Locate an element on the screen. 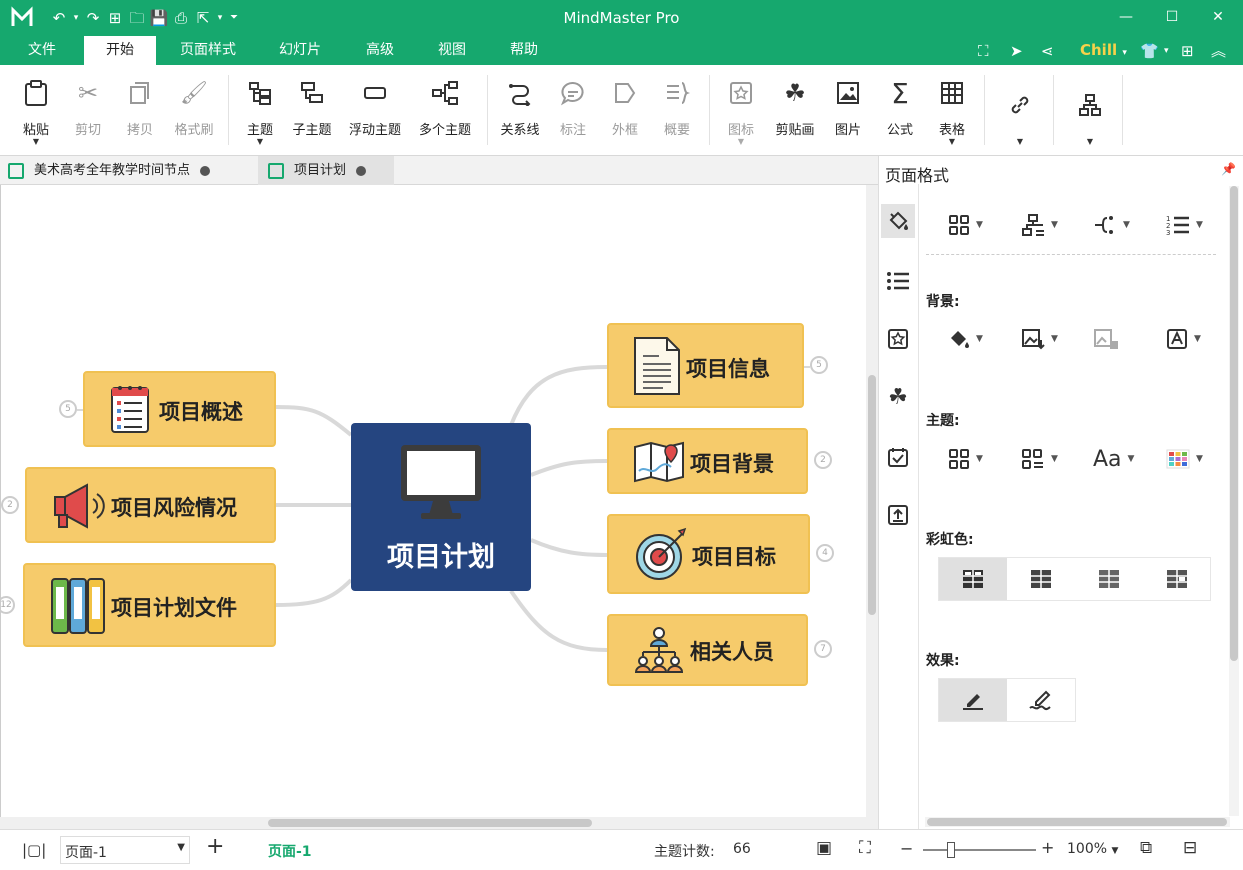 This screenshot has width=1243, height=870. canvas-vertical-scrollbar is located at coordinates (872, 501).